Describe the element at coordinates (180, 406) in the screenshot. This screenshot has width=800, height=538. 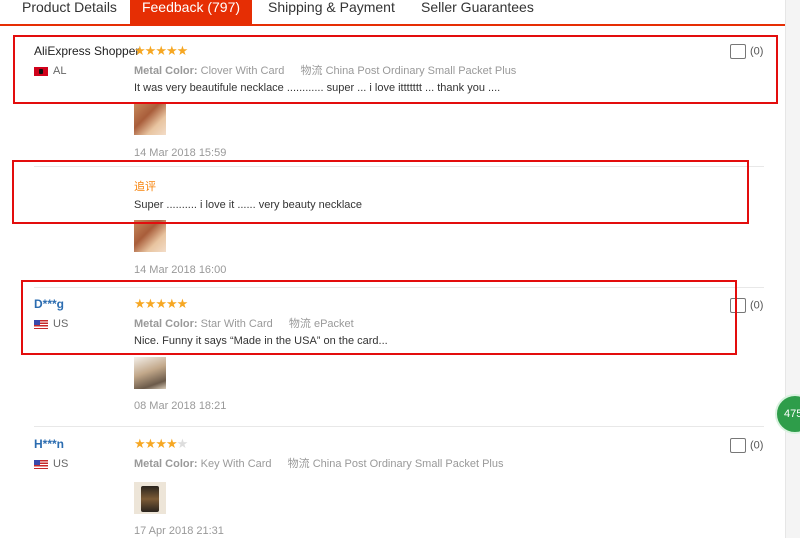
I see `review-date: 08 Mar 2018 18:21` at that location.